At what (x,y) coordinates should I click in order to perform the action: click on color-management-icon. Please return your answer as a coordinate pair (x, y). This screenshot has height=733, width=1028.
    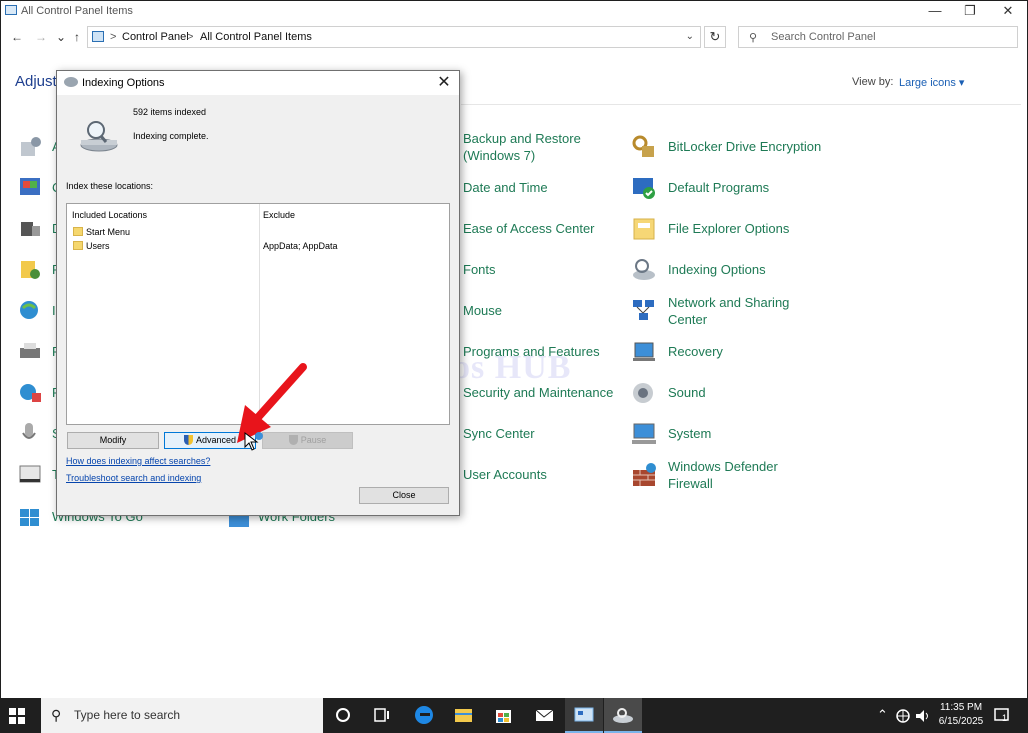
    Looking at the image, I should click on (30, 186).